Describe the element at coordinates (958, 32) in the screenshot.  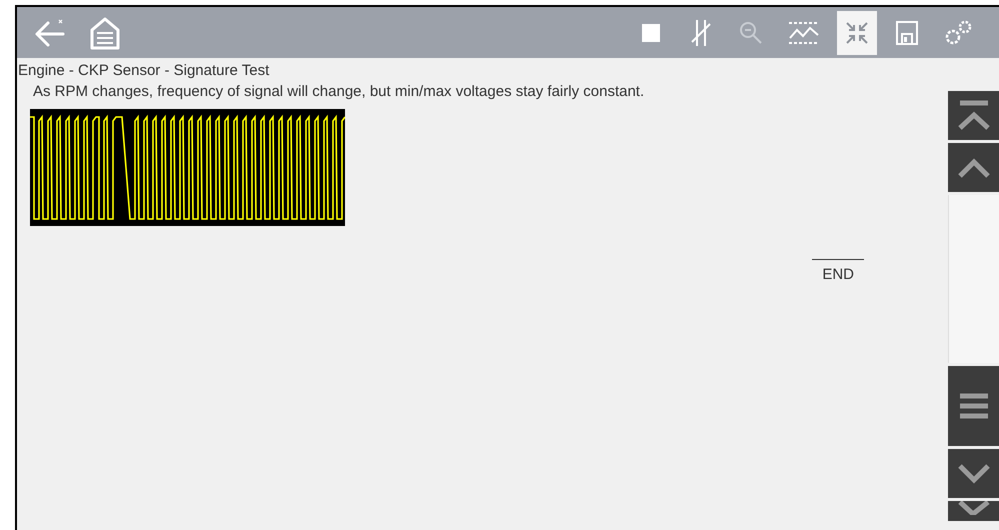
I see `gears-icon` at that location.